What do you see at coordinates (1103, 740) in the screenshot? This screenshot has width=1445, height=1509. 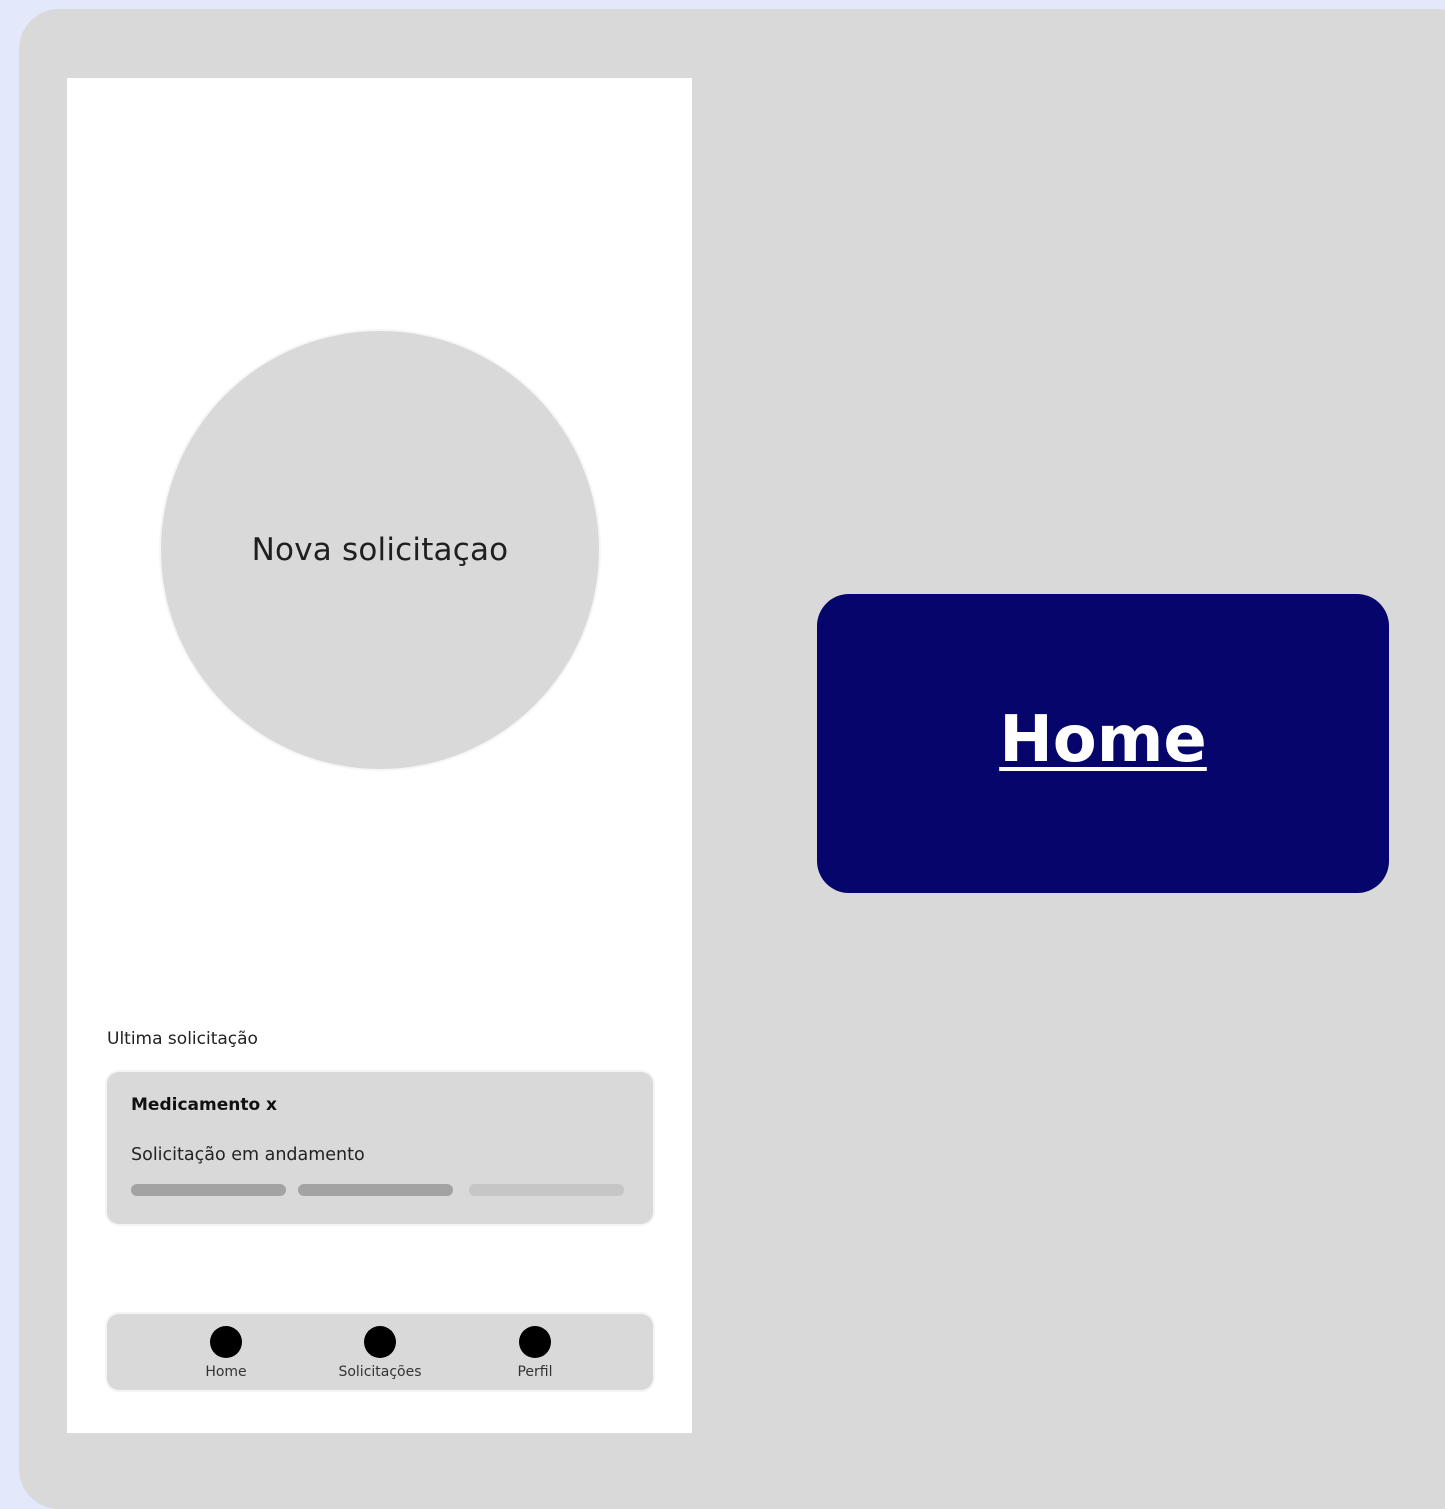 I see `screen-title-link: Home` at bounding box center [1103, 740].